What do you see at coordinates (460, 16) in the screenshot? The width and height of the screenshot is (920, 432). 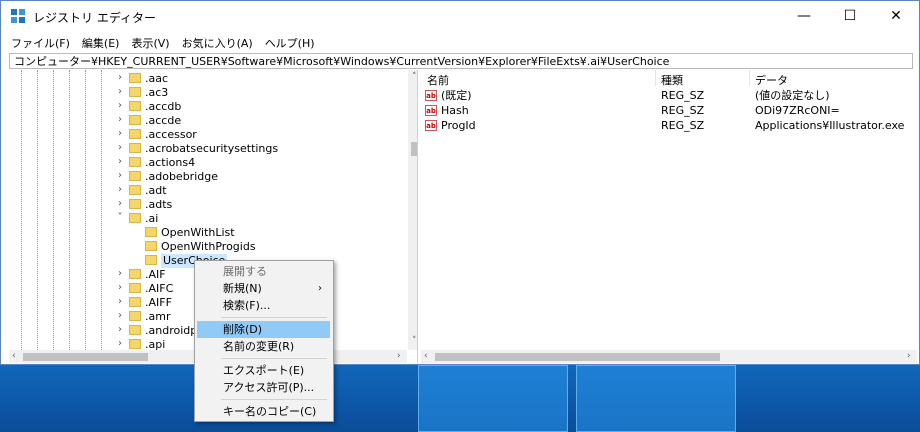 I see `title-bar: レジストリ エディター — ☐ ✕` at bounding box center [460, 16].